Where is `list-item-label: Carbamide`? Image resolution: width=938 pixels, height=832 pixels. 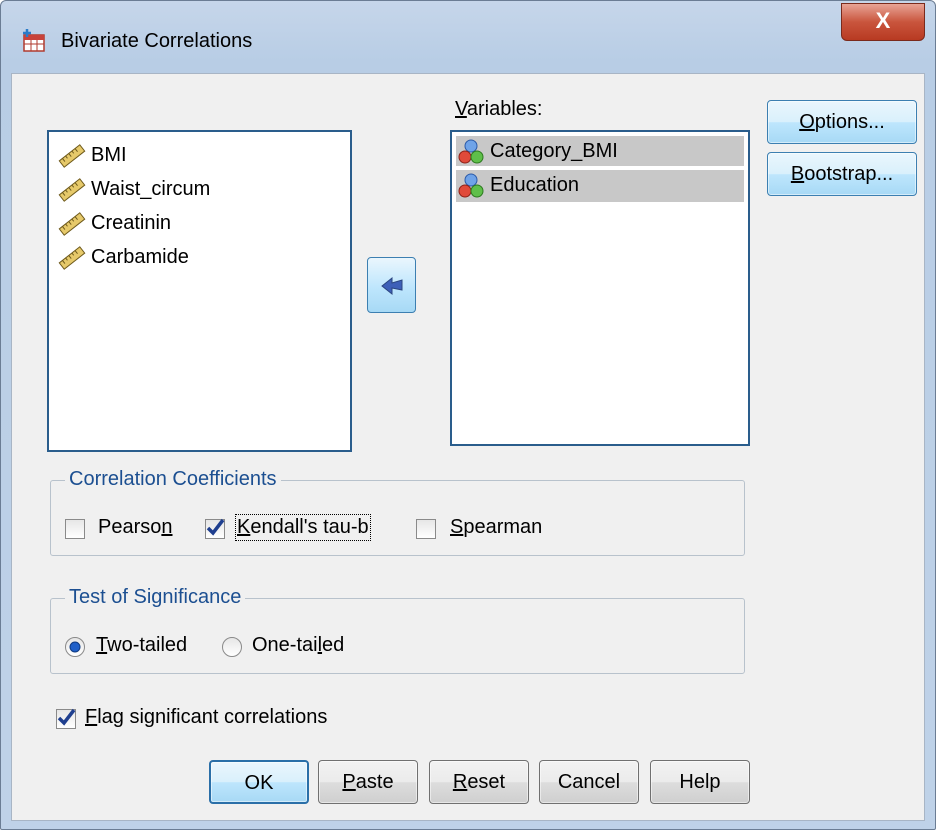
list-item-label: Carbamide is located at coordinates (140, 257).